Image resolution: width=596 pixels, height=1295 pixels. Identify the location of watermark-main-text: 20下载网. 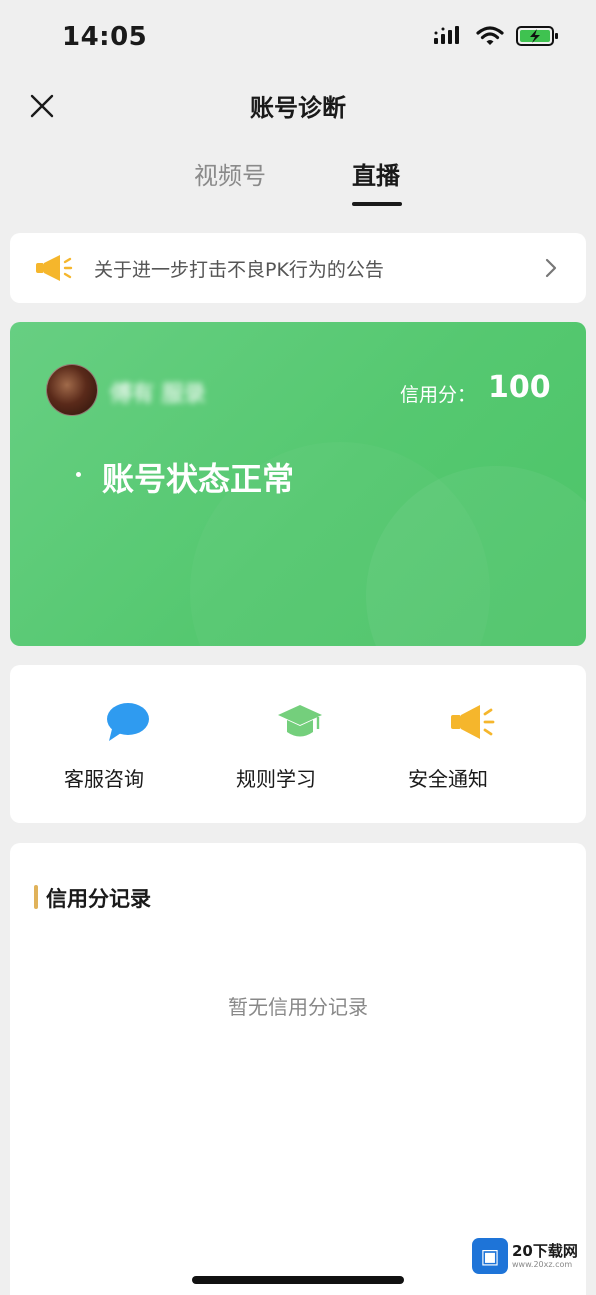
(545, 1251).